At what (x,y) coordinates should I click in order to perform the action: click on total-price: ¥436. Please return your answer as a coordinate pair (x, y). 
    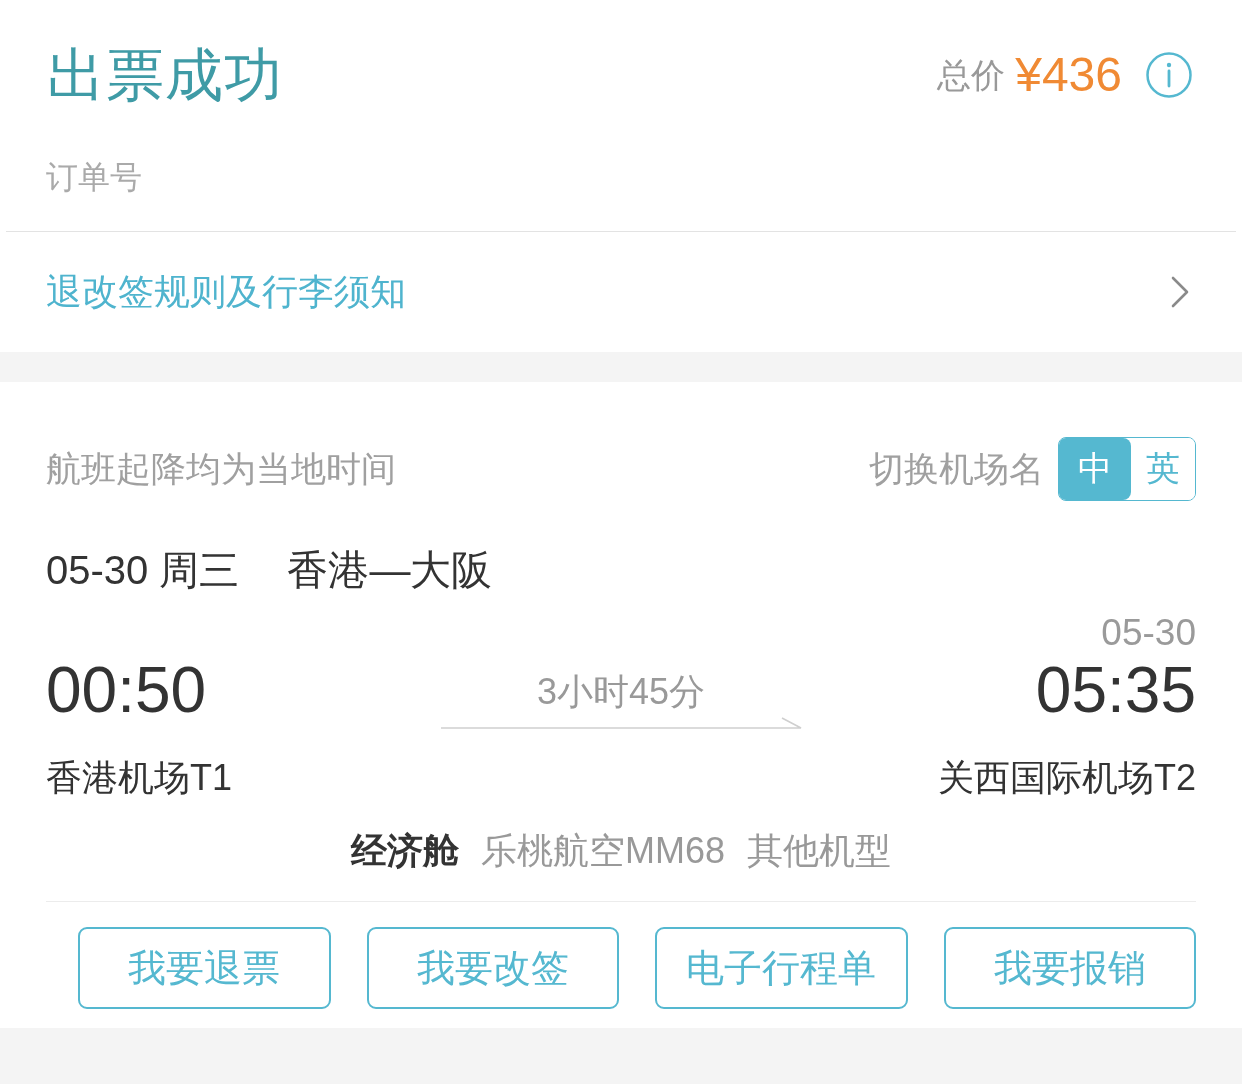
    Looking at the image, I should click on (1068, 75).